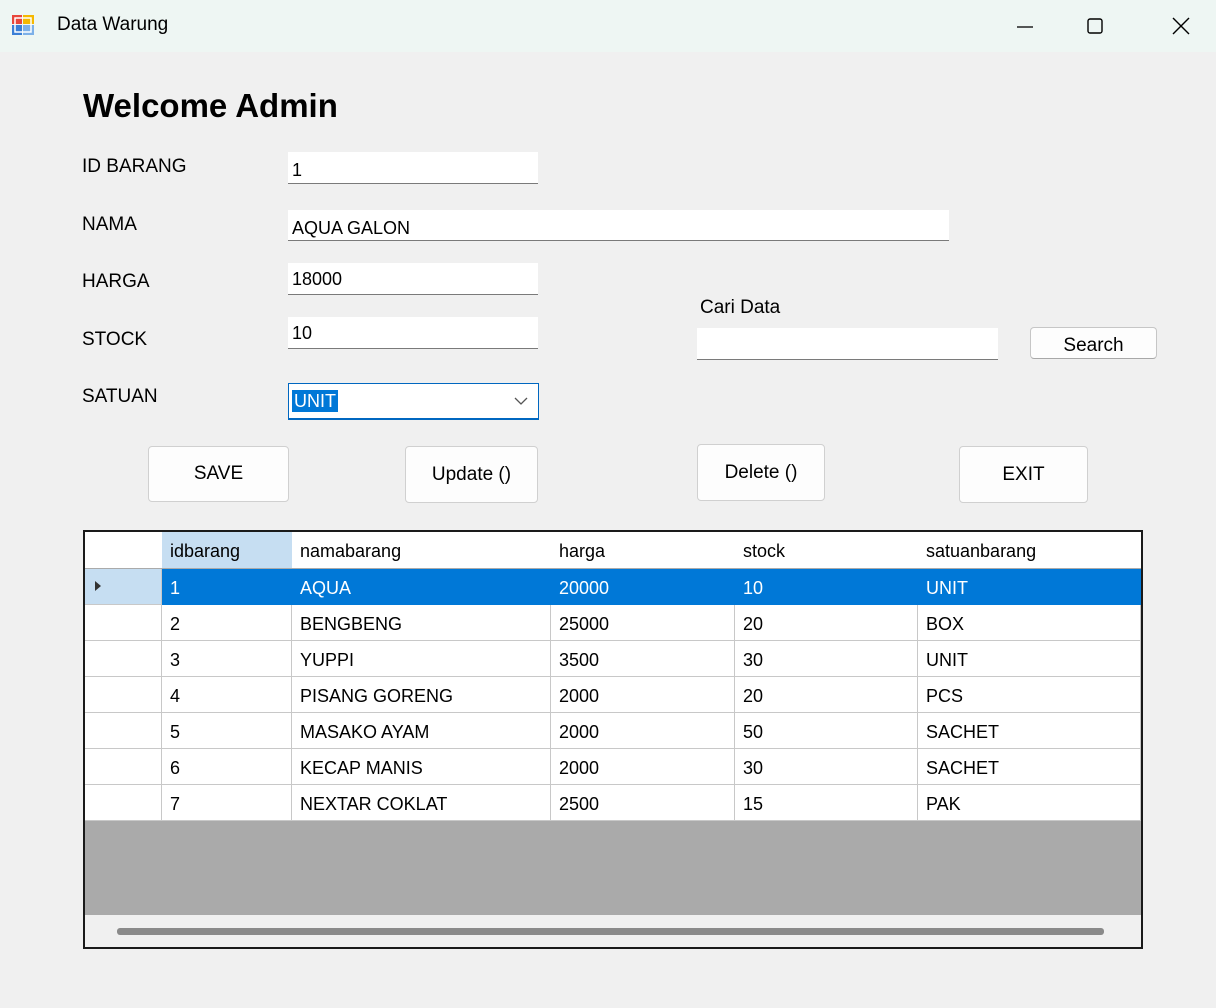  I want to click on table-row: 2 BENGBENG 25000 20 BOX, so click(613, 623).